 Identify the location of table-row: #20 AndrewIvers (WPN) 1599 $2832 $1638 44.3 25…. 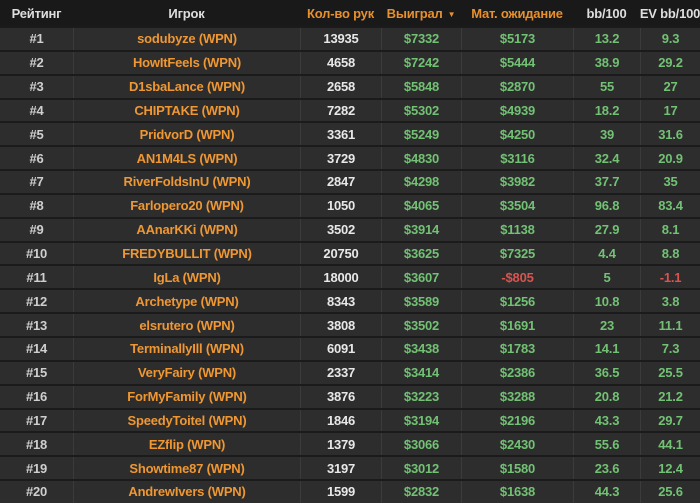
(350, 491).